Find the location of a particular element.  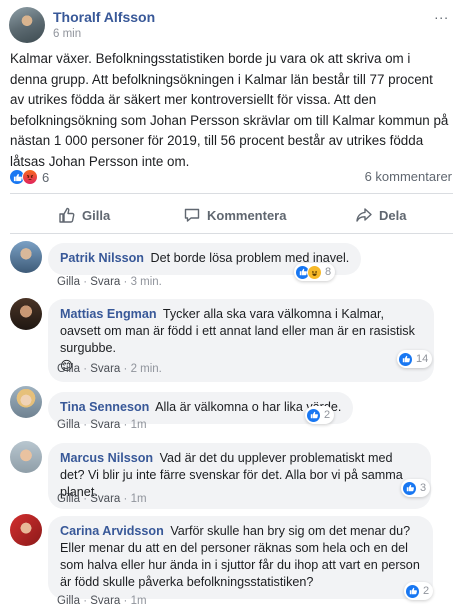

like-button: Gilla is located at coordinates (84, 215).